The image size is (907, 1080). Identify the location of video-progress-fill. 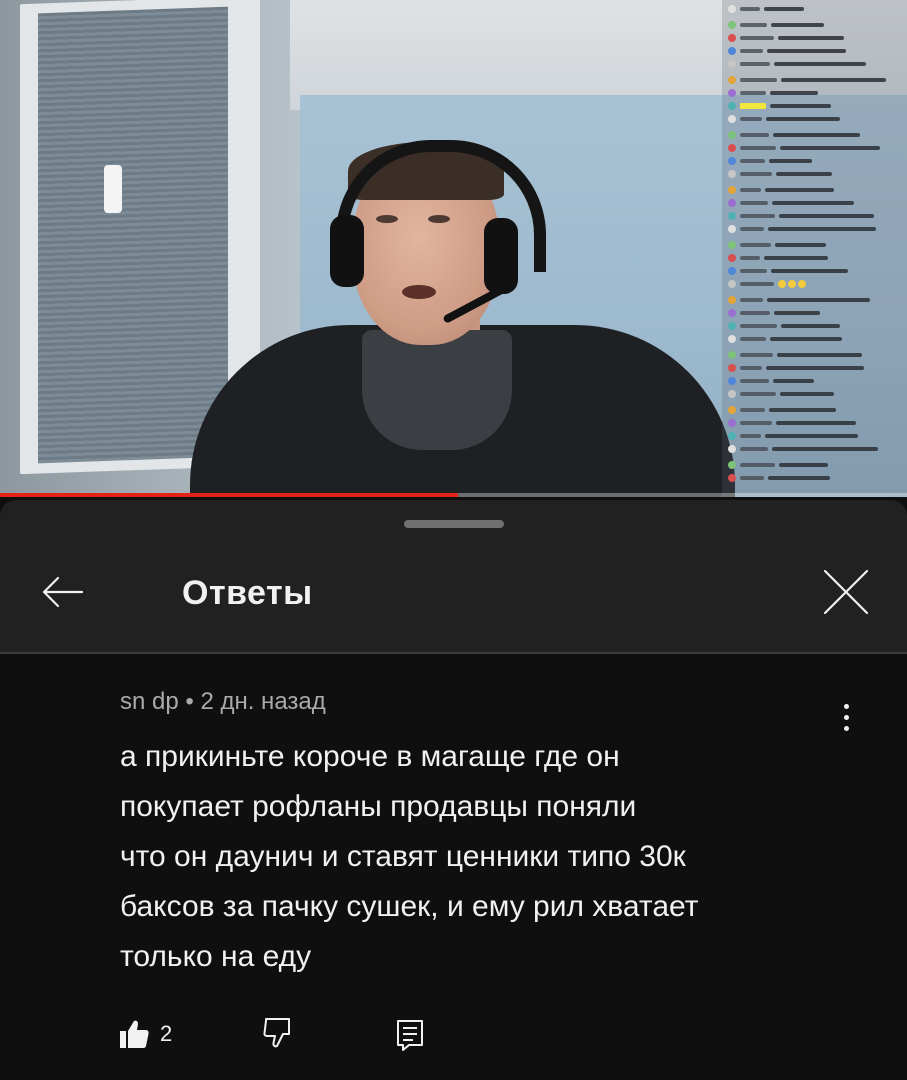
(229, 495).